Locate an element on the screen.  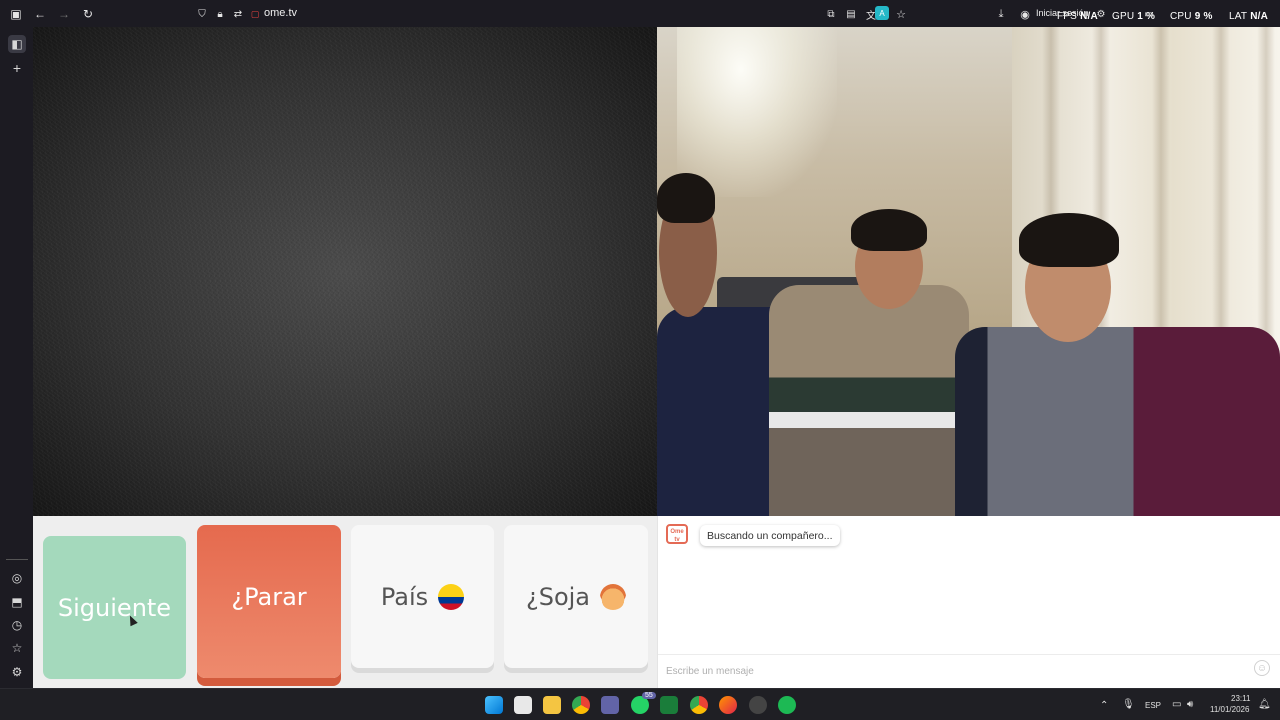
boy-face-icon is located at coordinates (613, 596).